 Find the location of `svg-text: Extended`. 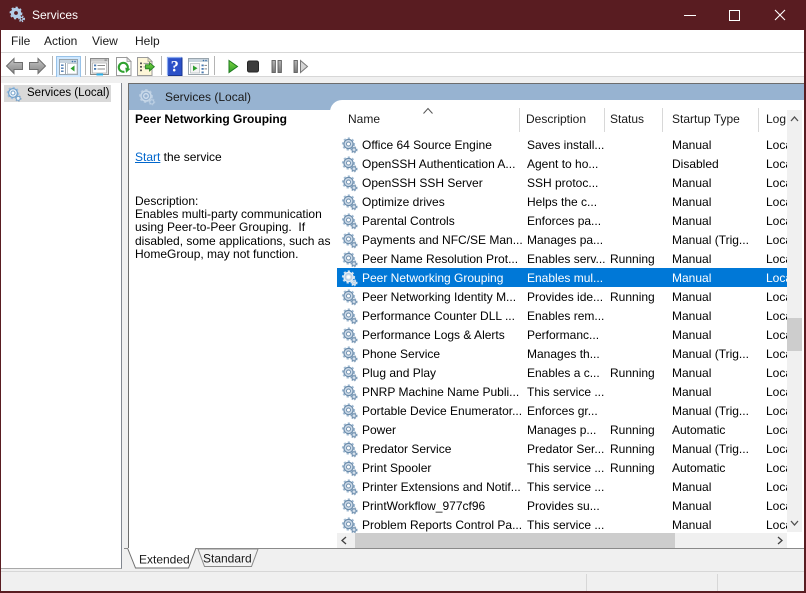

svg-text: Extended is located at coordinates (164, 560).